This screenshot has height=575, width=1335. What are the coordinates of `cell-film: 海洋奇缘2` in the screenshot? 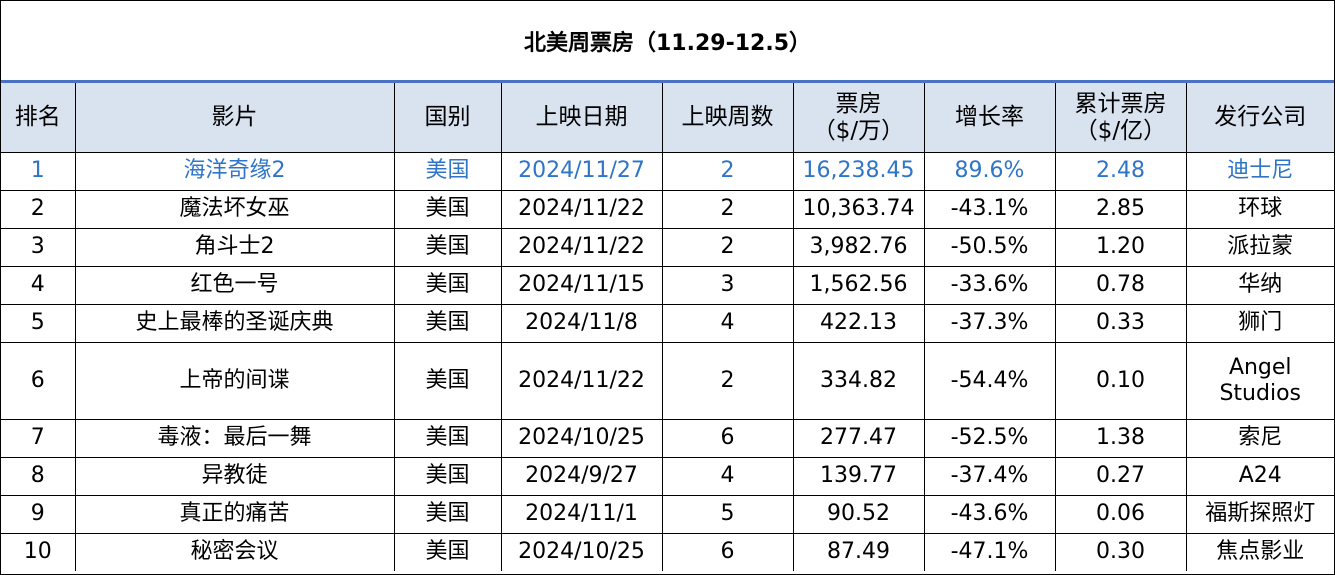 It's located at (234, 171).